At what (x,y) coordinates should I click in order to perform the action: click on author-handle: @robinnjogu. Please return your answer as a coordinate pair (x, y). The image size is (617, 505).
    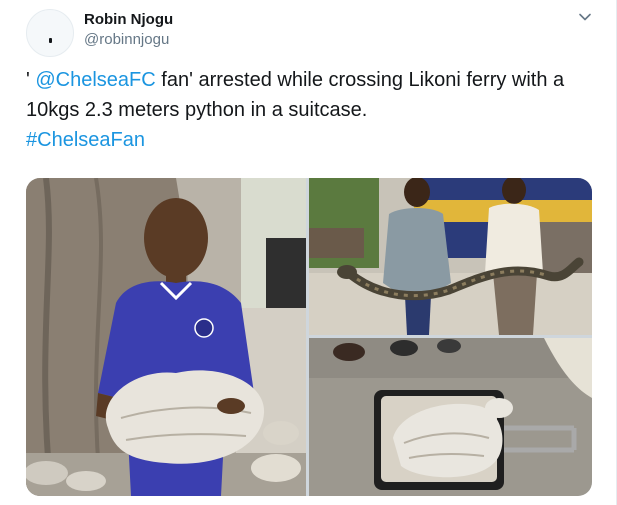
    Looking at the image, I should click on (126, 39).